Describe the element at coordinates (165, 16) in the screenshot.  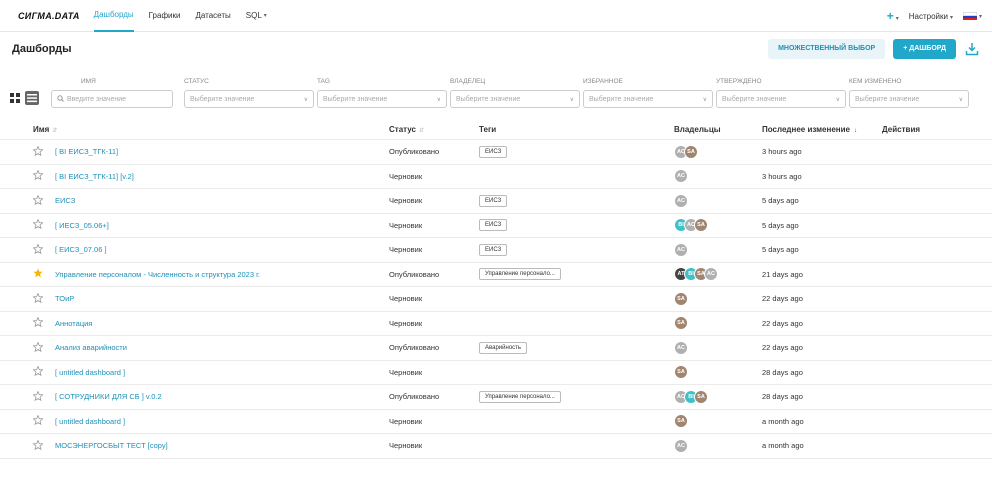
I see `nav-charts: Графики` at that location.